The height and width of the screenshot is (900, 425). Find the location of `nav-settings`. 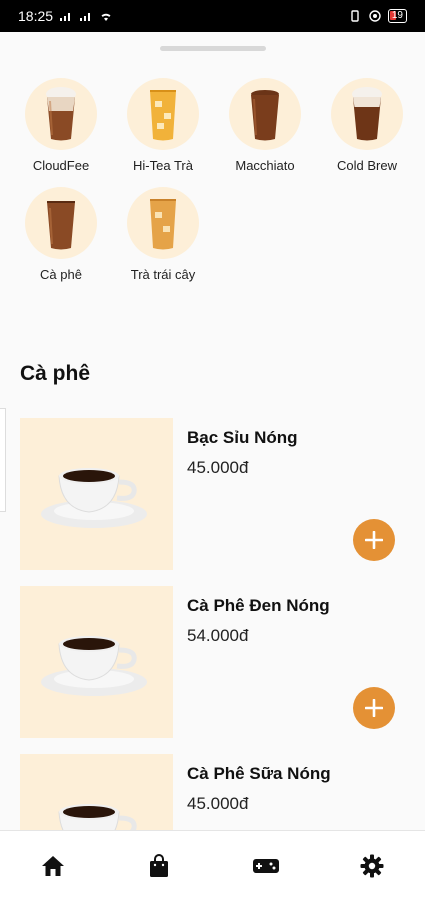

nav-settings is located at coordinates (372, 866).